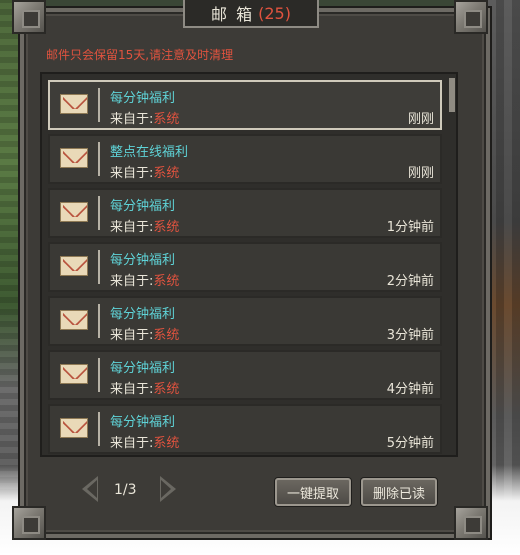  What do you see at coordinates (410, 227) in the screenshot?
I see `mail-time: 1分钟前` at bounding box center [410, 227].